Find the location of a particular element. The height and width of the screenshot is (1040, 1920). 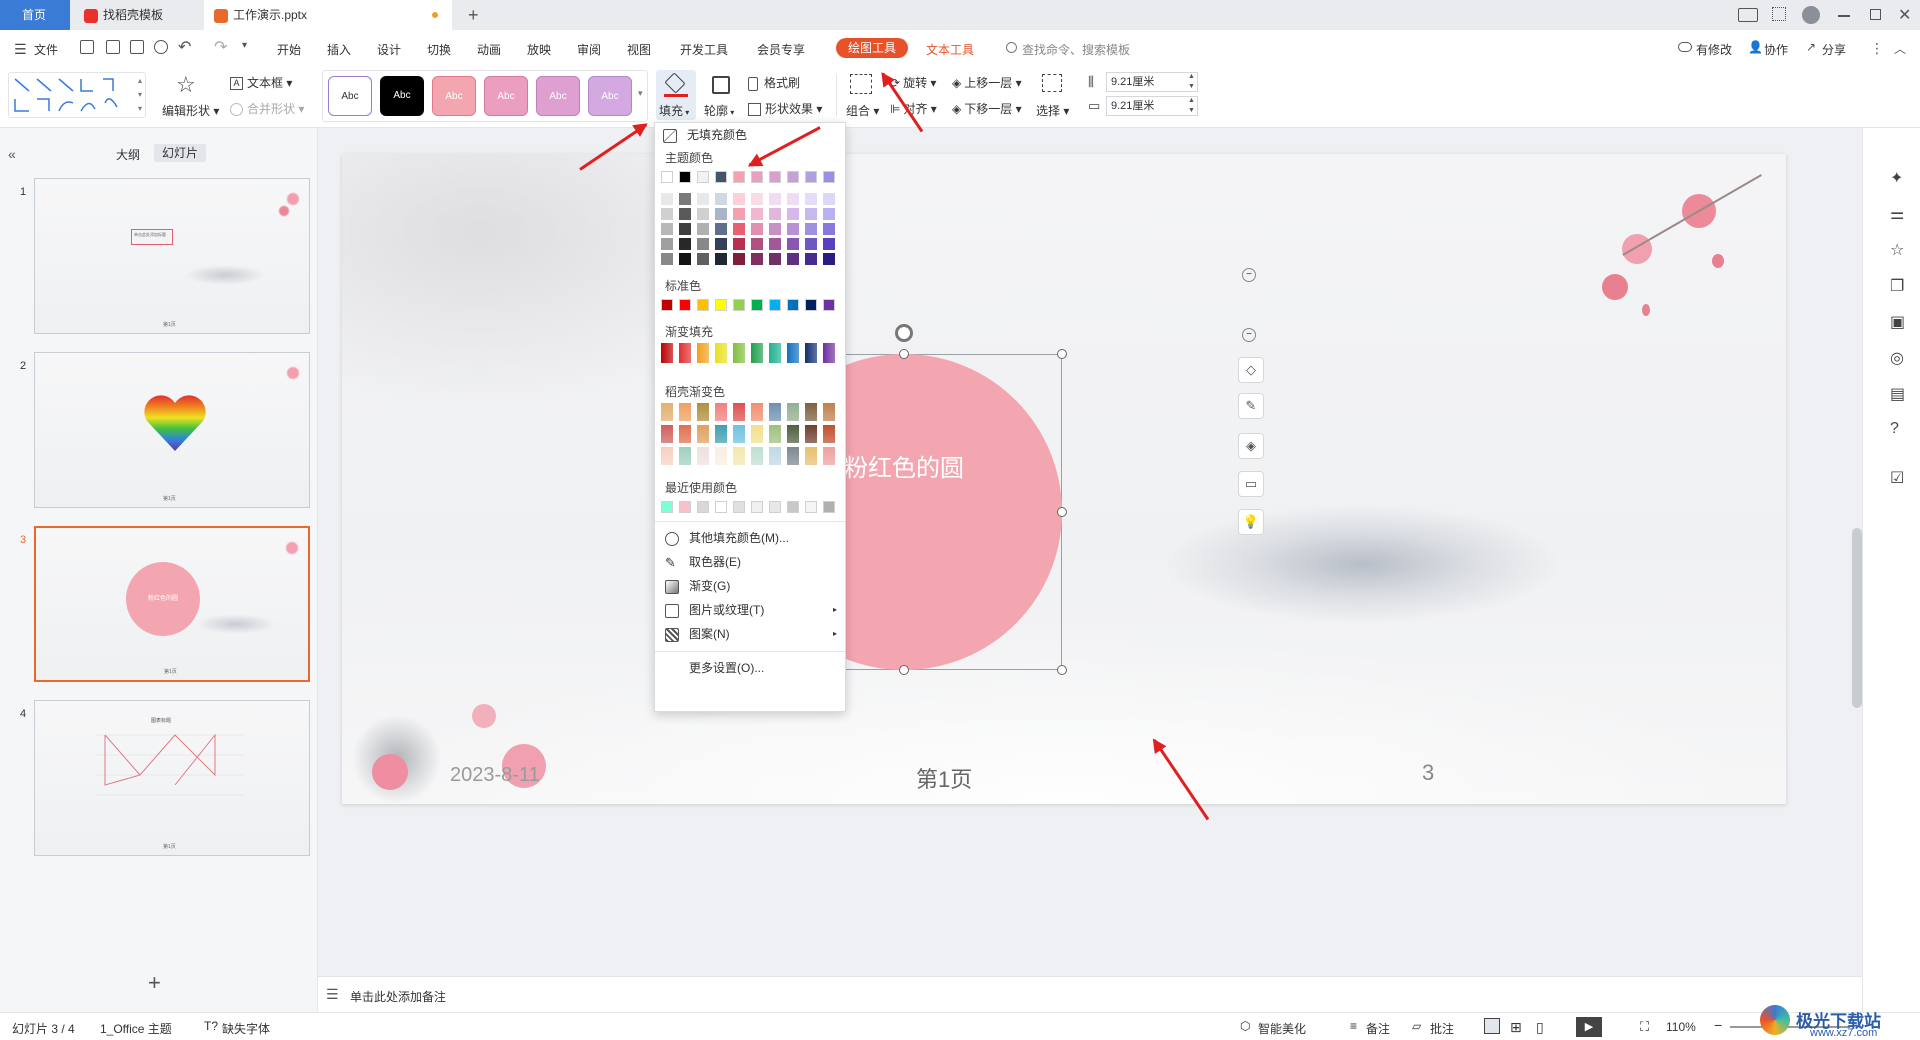

grid-apps-icon is located at coordinates (1779, 14).